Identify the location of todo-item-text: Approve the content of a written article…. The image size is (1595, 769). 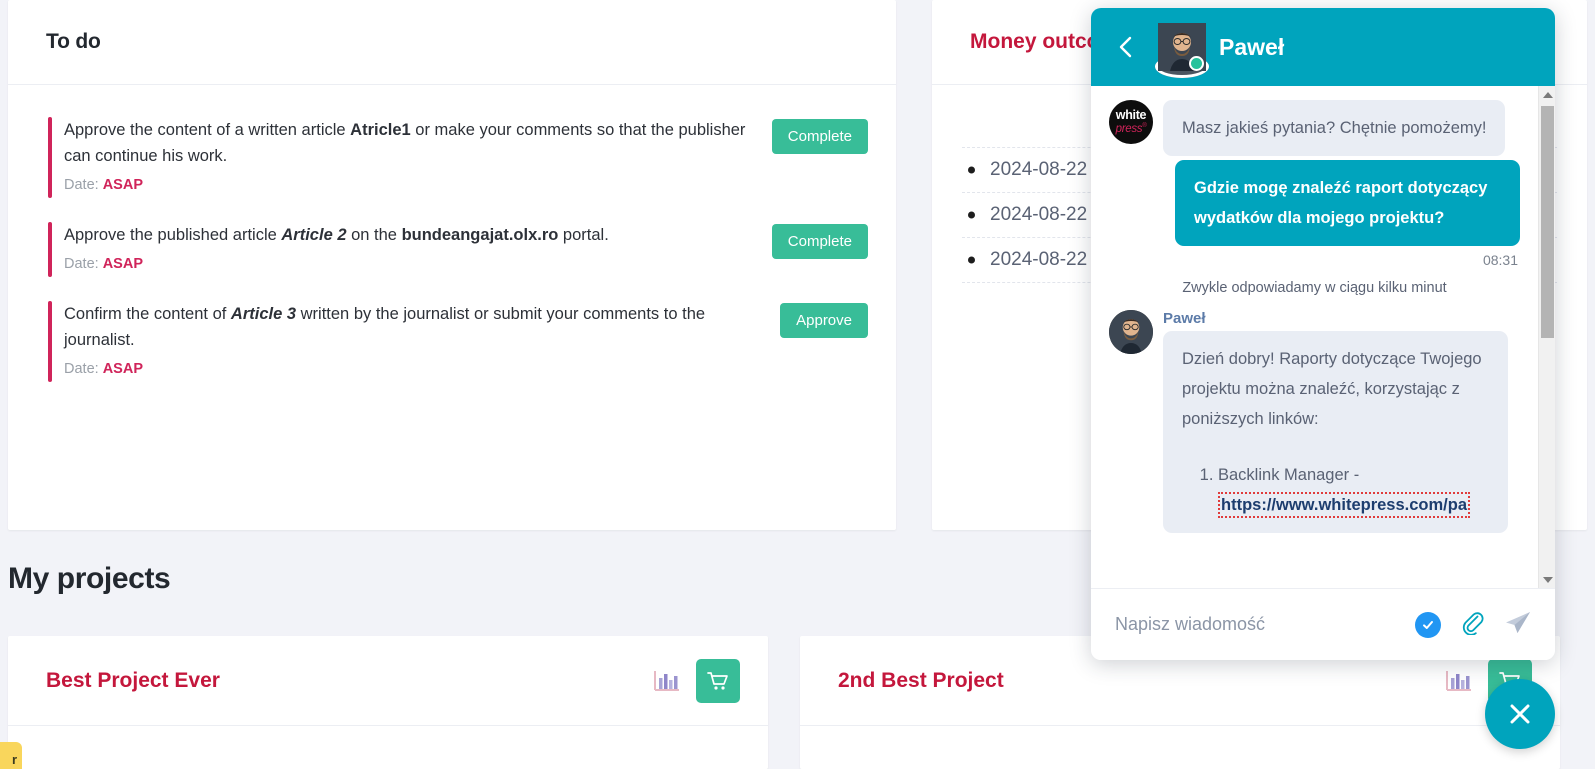
(418, 157).